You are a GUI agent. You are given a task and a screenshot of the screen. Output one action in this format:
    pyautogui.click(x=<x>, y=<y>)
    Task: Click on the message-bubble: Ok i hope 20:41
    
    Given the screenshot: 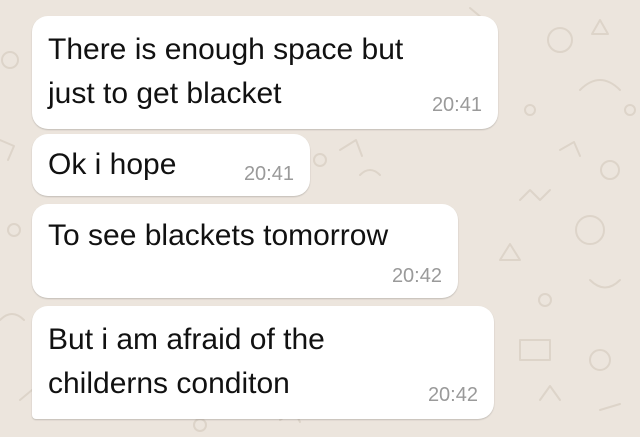 What is the action you would take?
    pyautogui.click(x=171, y=165)
    